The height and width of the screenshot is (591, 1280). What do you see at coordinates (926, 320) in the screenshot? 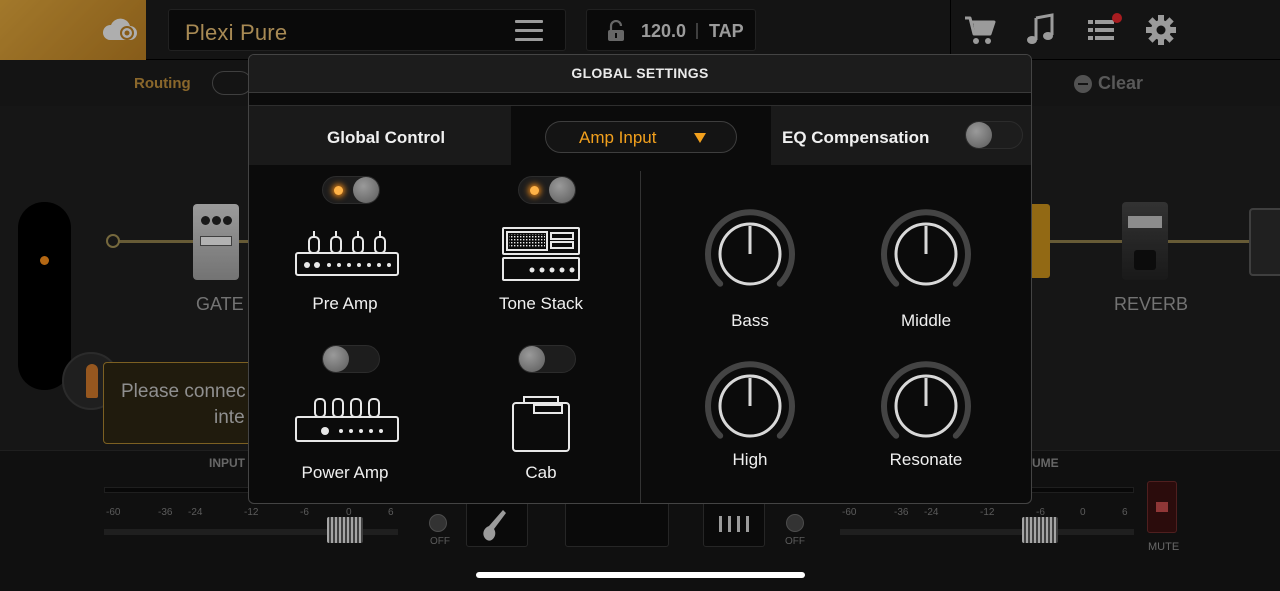
I see `middle-label: Middle` at bounding box center [926, 320].